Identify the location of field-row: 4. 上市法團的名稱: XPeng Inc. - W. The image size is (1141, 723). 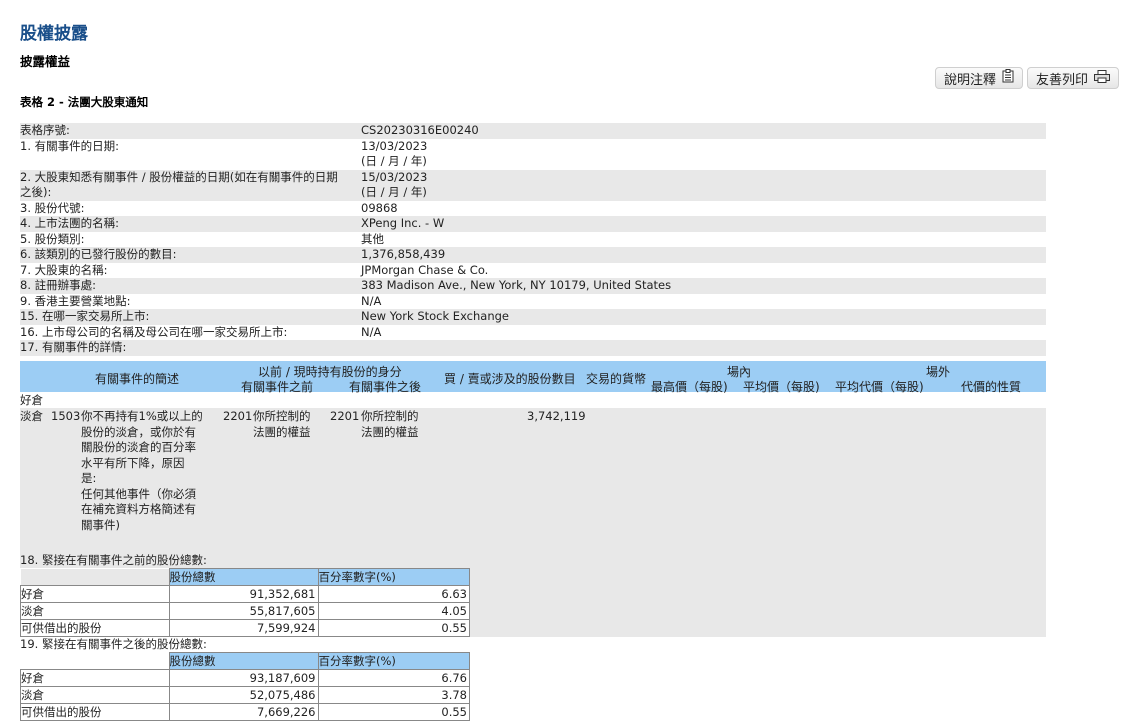
(533, 224).